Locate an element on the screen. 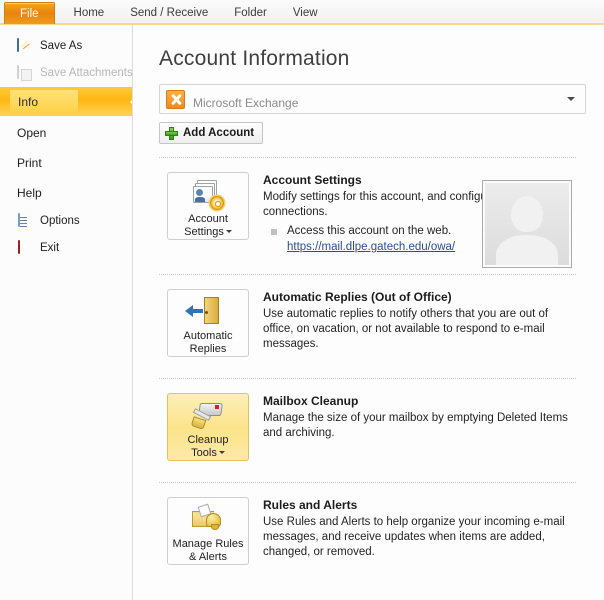 The height and width of the screenshot is (600, 604). cleanup-tools-button: Cleanup Tools is located at coordinates (208, 427).